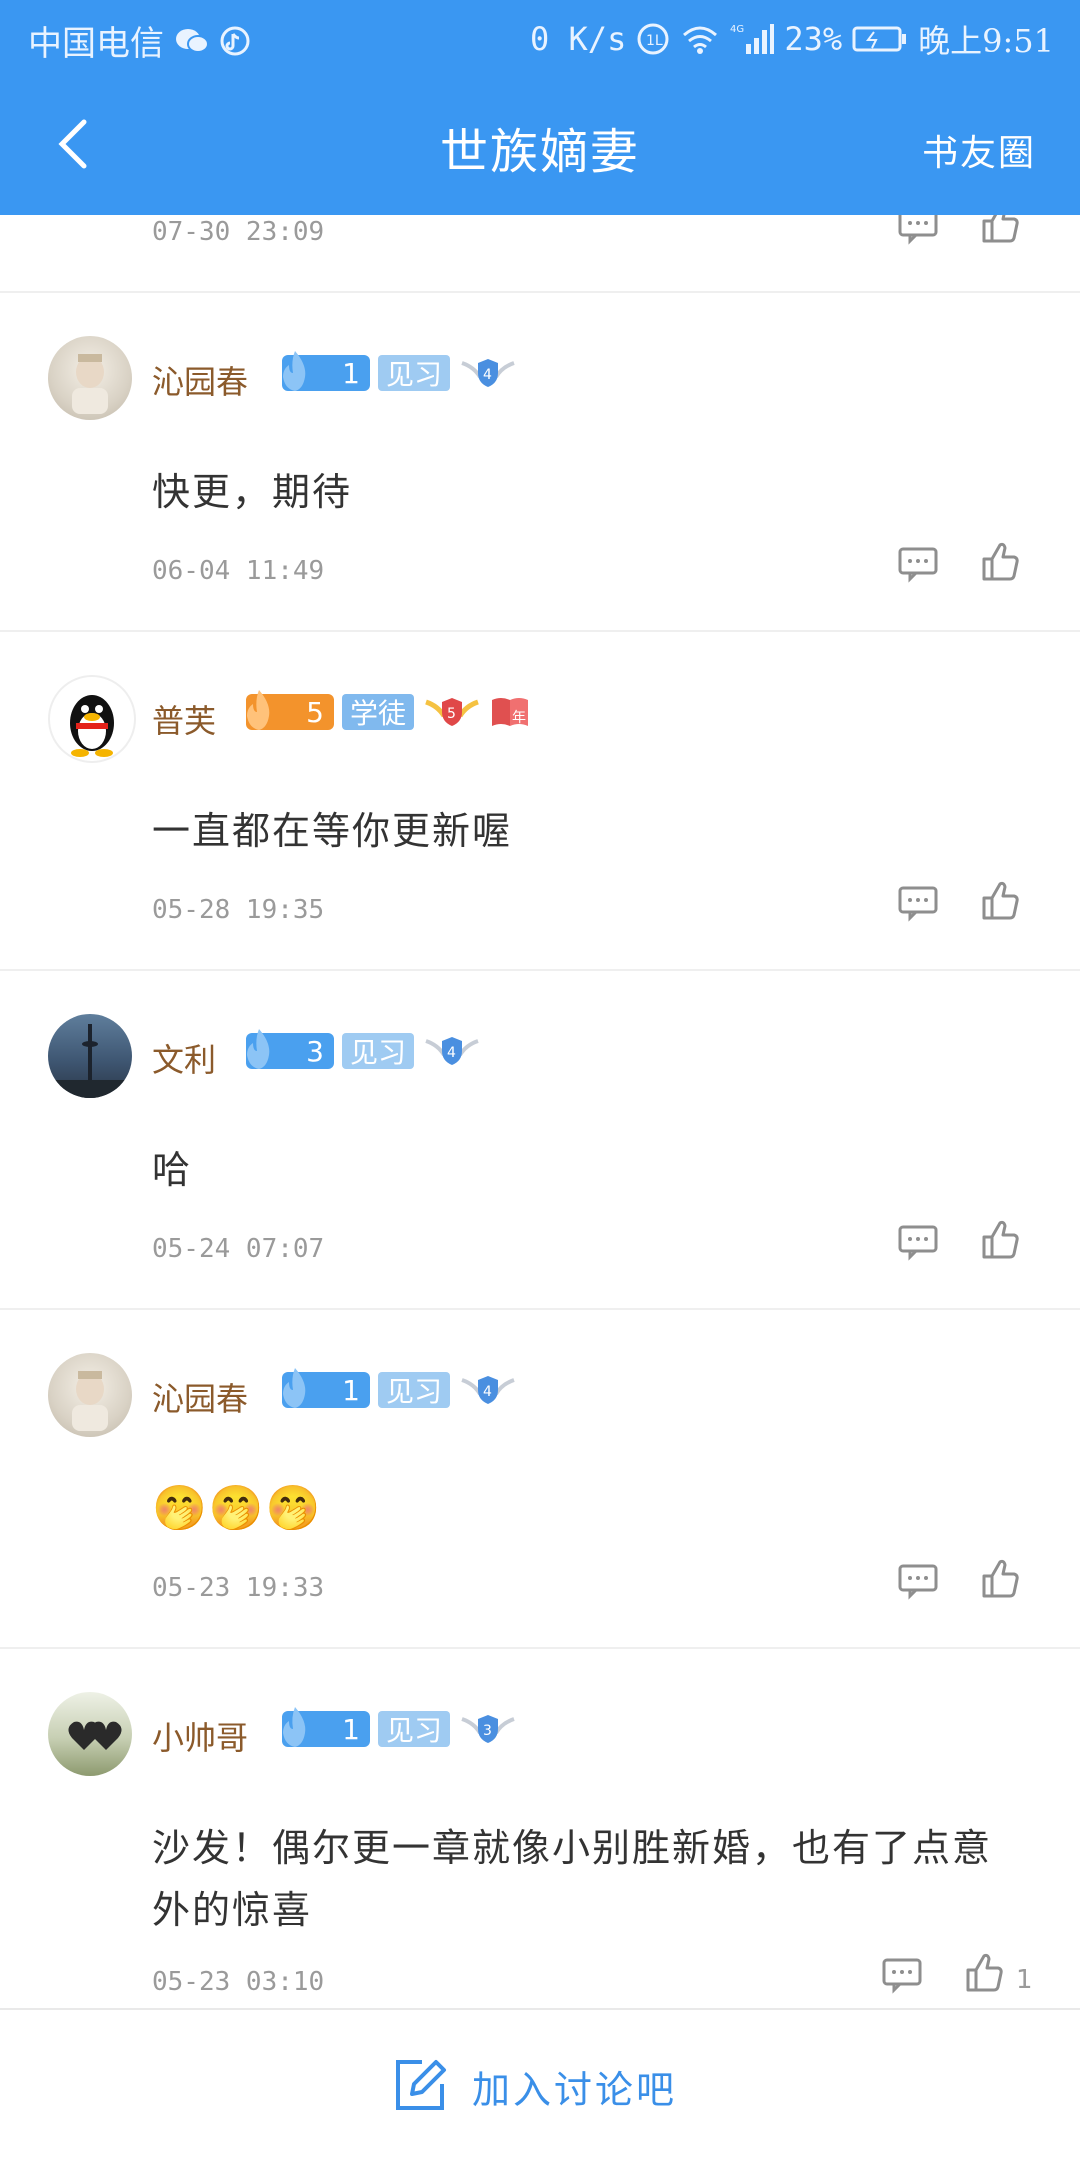 The height and width of the screenshot is (2162, 1080). What do you see at coordinates (172, 1170) in the screenshot?
I see `comment-text: 哈` at bounding box center [172, 1170].